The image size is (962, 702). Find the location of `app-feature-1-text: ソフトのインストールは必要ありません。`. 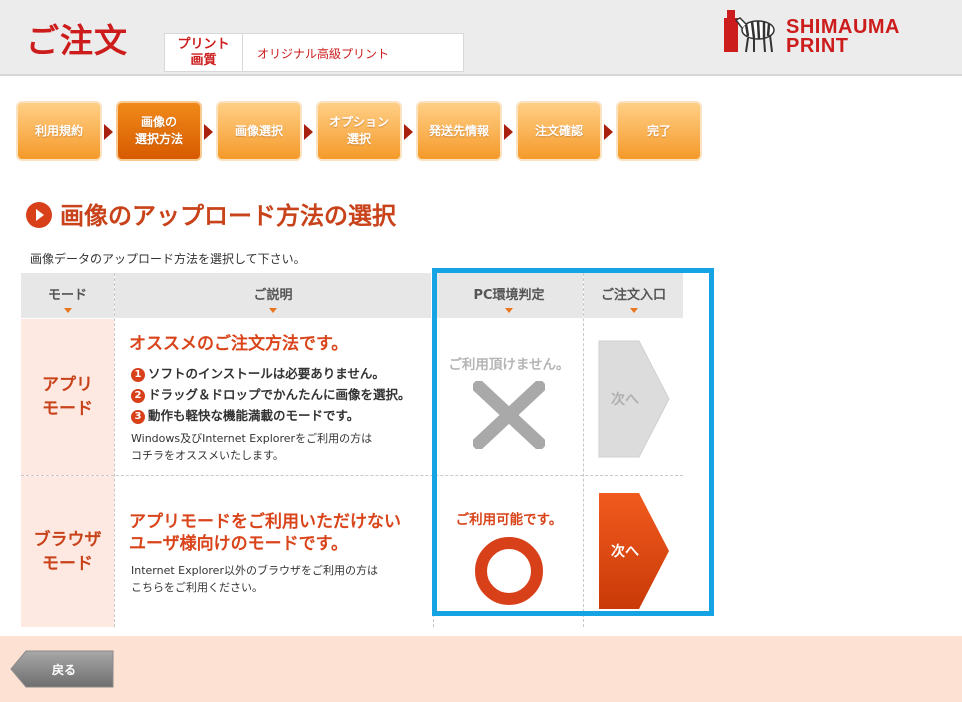

app-feature-1-text: ソフトのインストールは必要ありません。 is located at coordinates (266, 373).